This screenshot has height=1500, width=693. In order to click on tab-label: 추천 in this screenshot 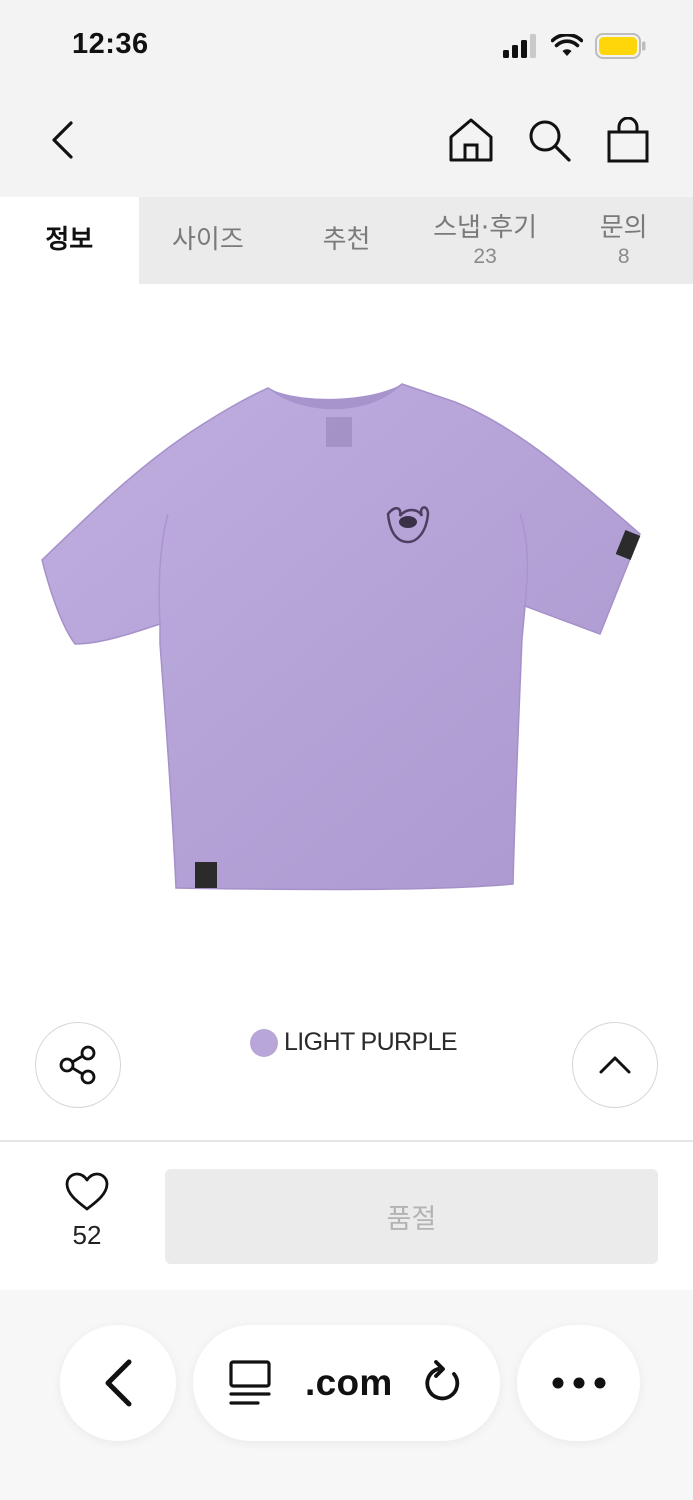, I will do `click(346, 240)`.